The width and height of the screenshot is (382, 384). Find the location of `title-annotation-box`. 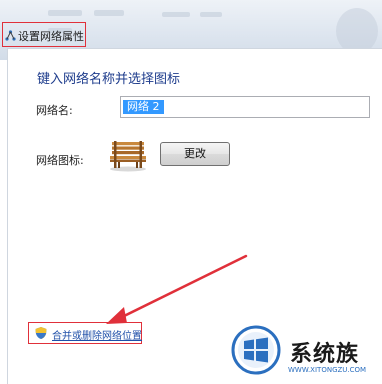

title-annotation-box is located at coordinates (44, 34).